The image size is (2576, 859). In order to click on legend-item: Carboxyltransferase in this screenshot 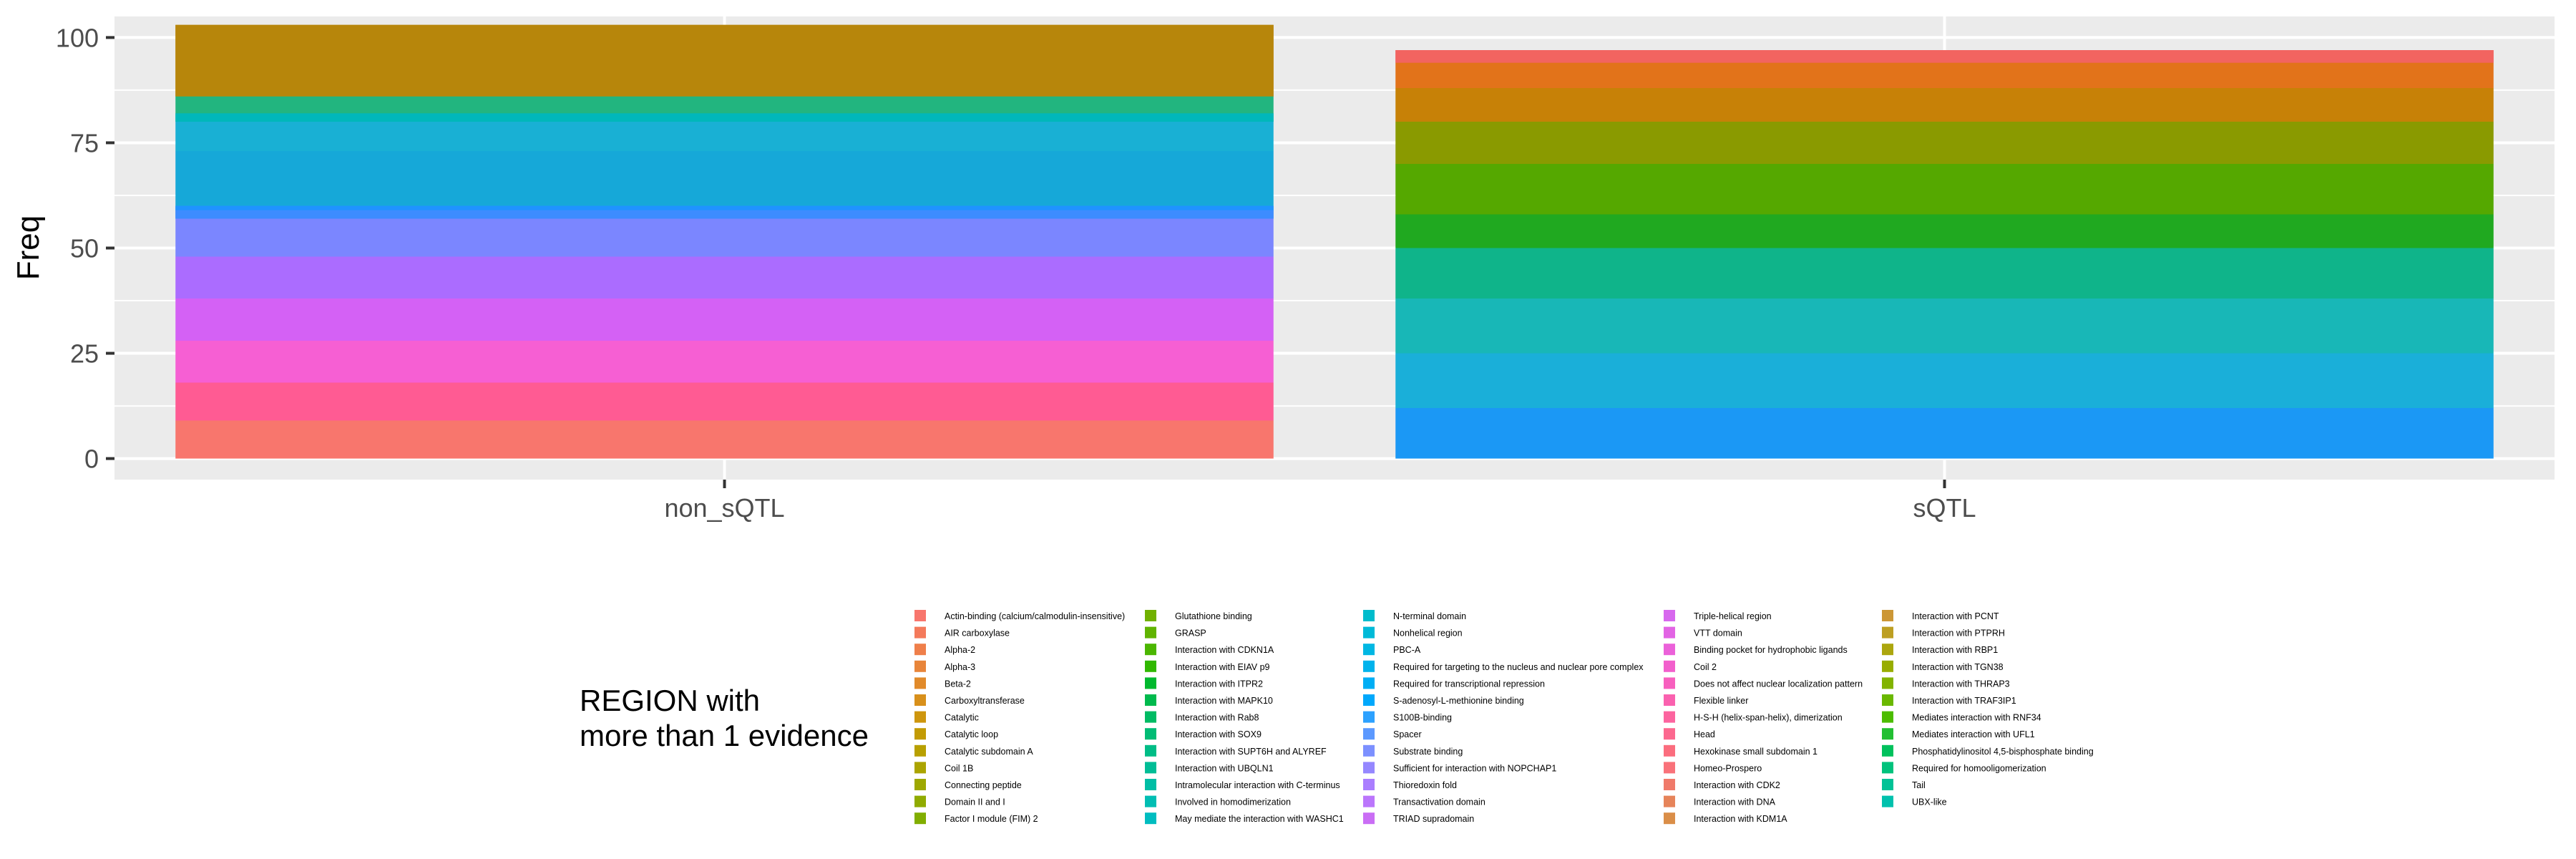, I will do `click(969, 700)`.